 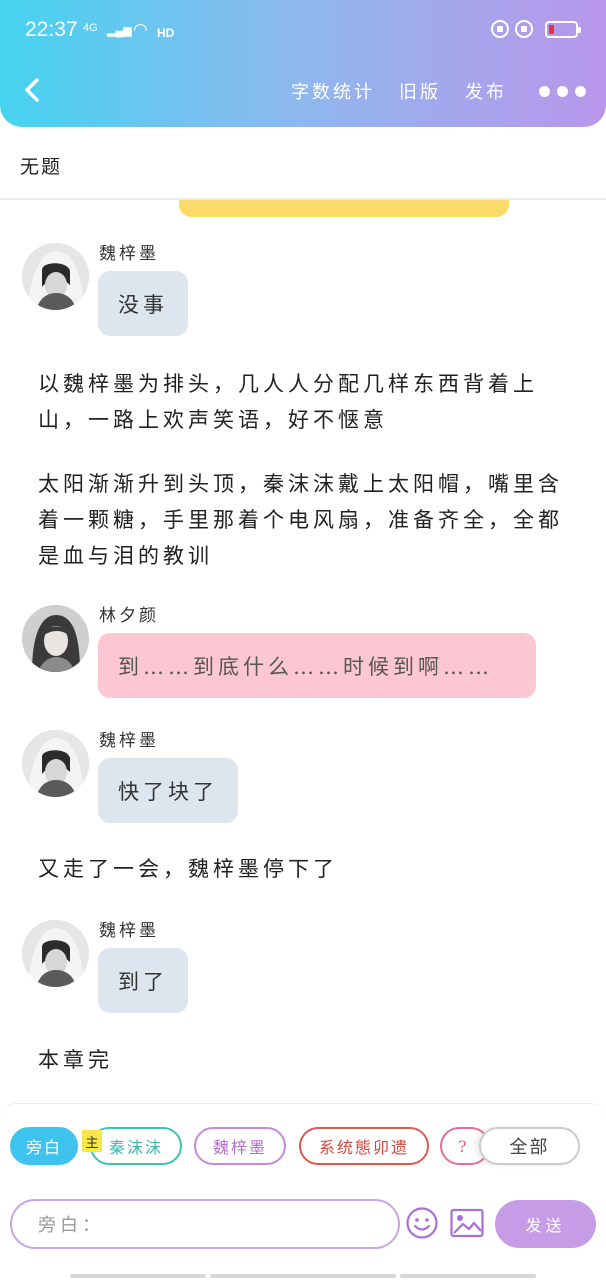 I want to click on battery-icon, so click(x=563, y=29).